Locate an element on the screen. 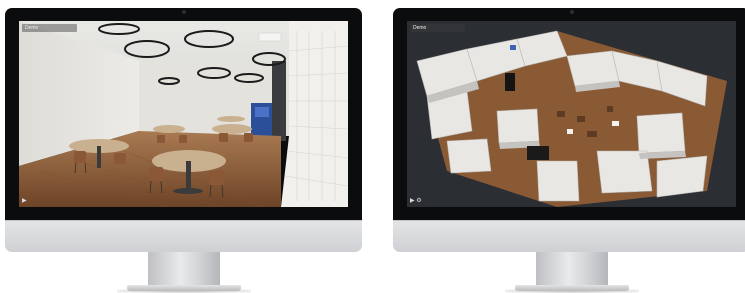  play-icon: ▶ ⚙ is located at coordinates (416, 200).